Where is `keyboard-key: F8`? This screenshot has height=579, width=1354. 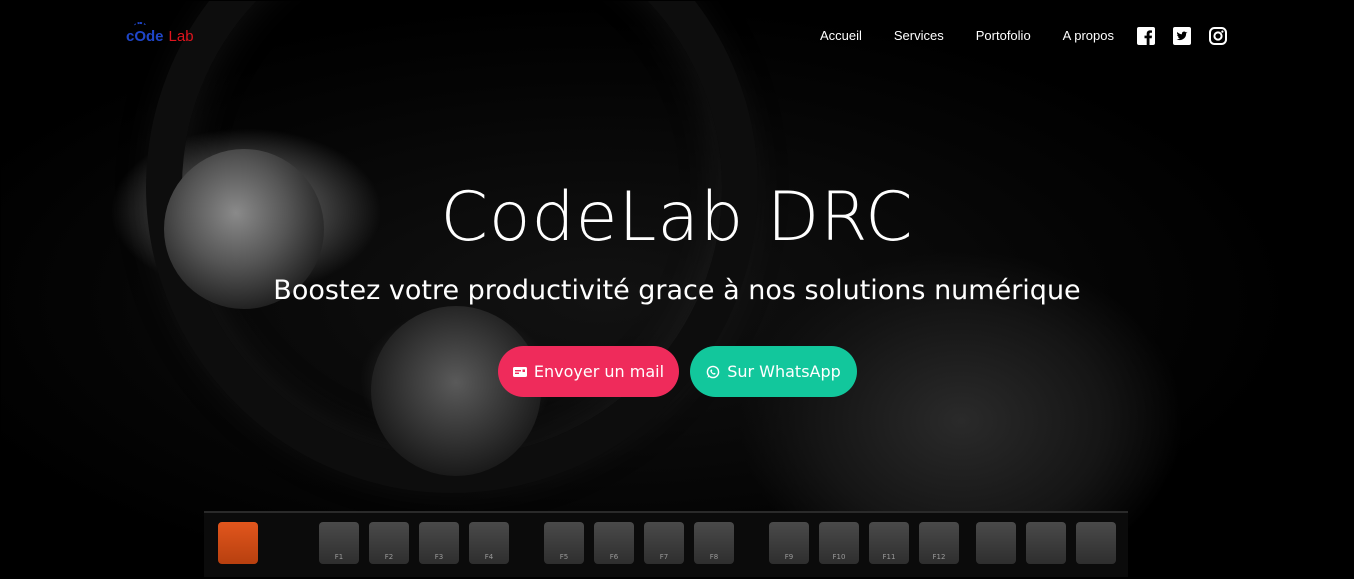 keyboard-key: F8 is located at coordinates (714, 543).